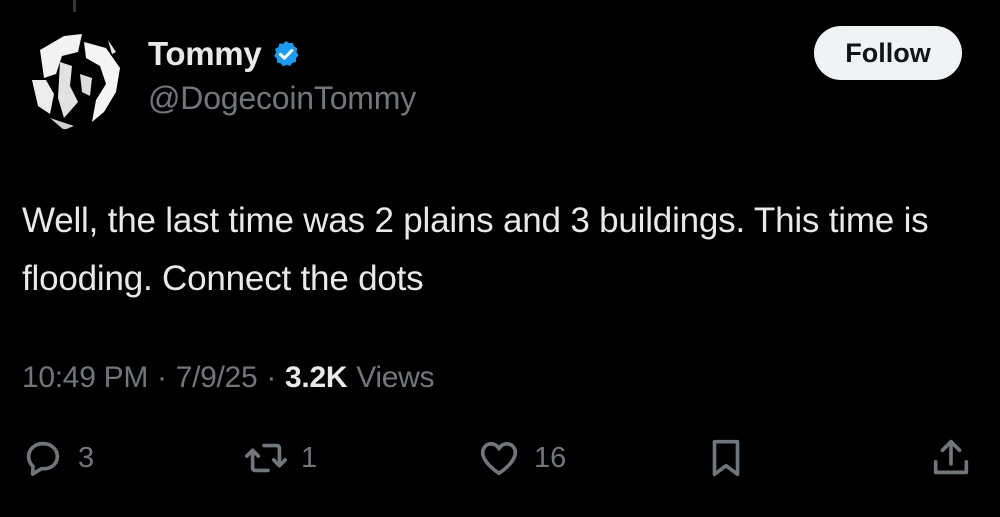 This screenshot has height=517, width=1000. What do you see at coordinates (395, 377) in the screenshot?
I see `views-label: Views` at bounding box center [395, 377].